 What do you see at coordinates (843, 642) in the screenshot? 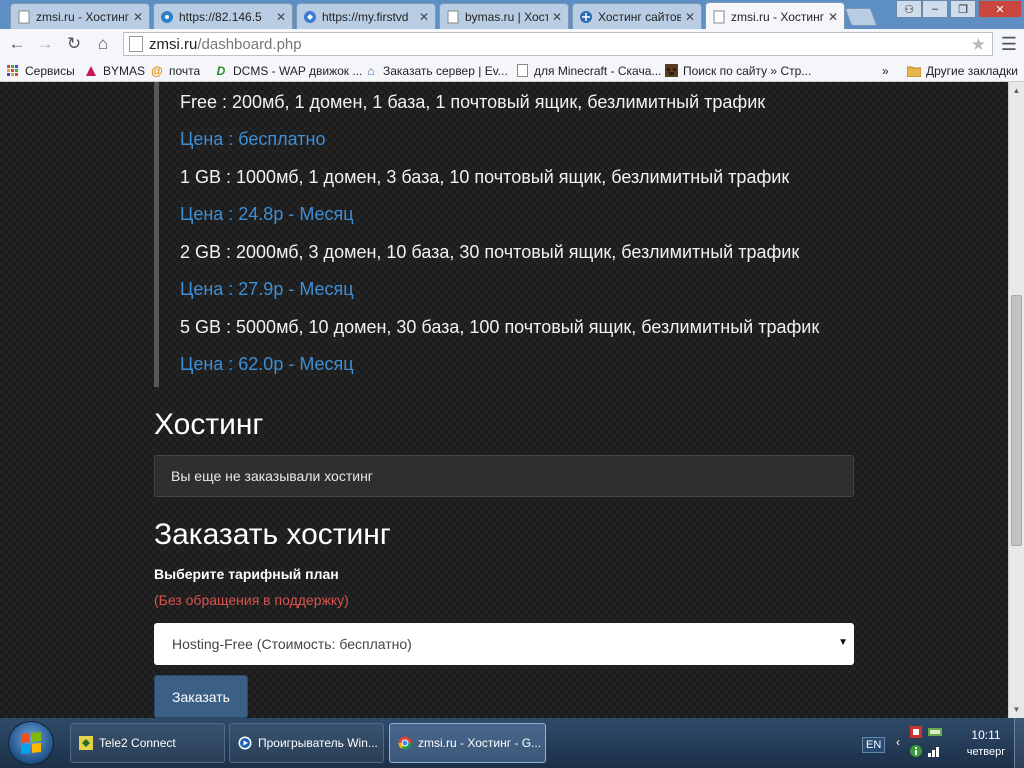
I see `caret-down-icon: ▼` at bounding box center [843, 642].